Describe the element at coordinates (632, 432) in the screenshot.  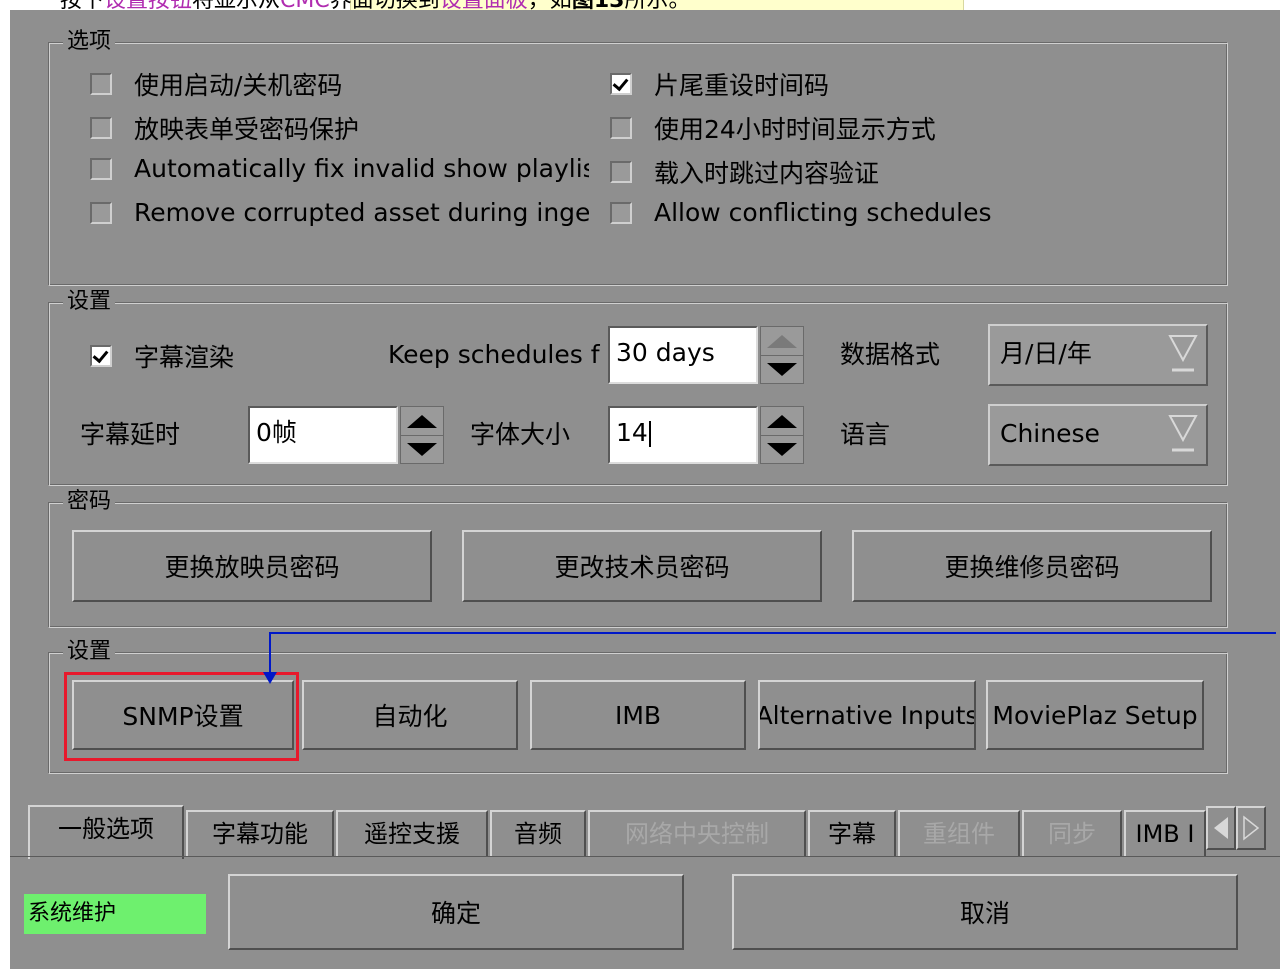
I see `font-size-value: 14` at that location.